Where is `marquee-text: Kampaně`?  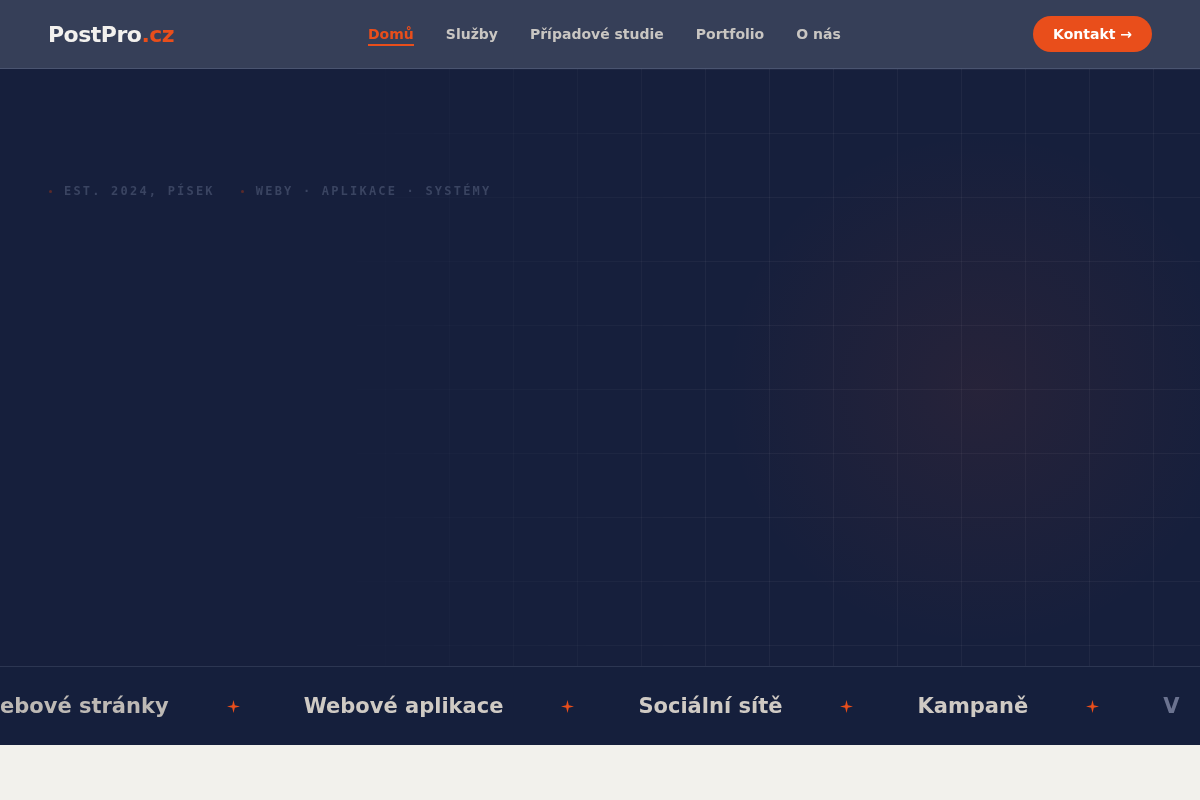 marquee-text: Kampaně is located at coordinates (973, 706).